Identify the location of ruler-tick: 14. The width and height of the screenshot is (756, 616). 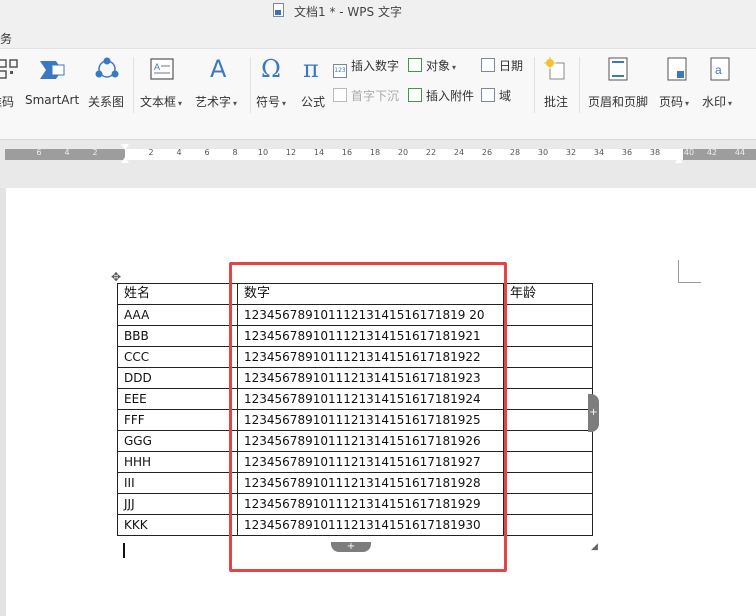
(319, 152).